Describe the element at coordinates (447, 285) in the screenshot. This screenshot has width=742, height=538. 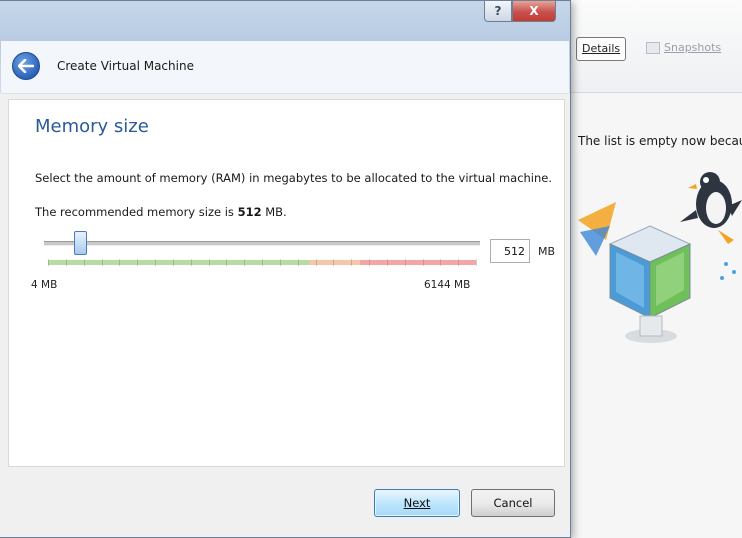
I see `max-memory-label: 6144 MB` at that location.